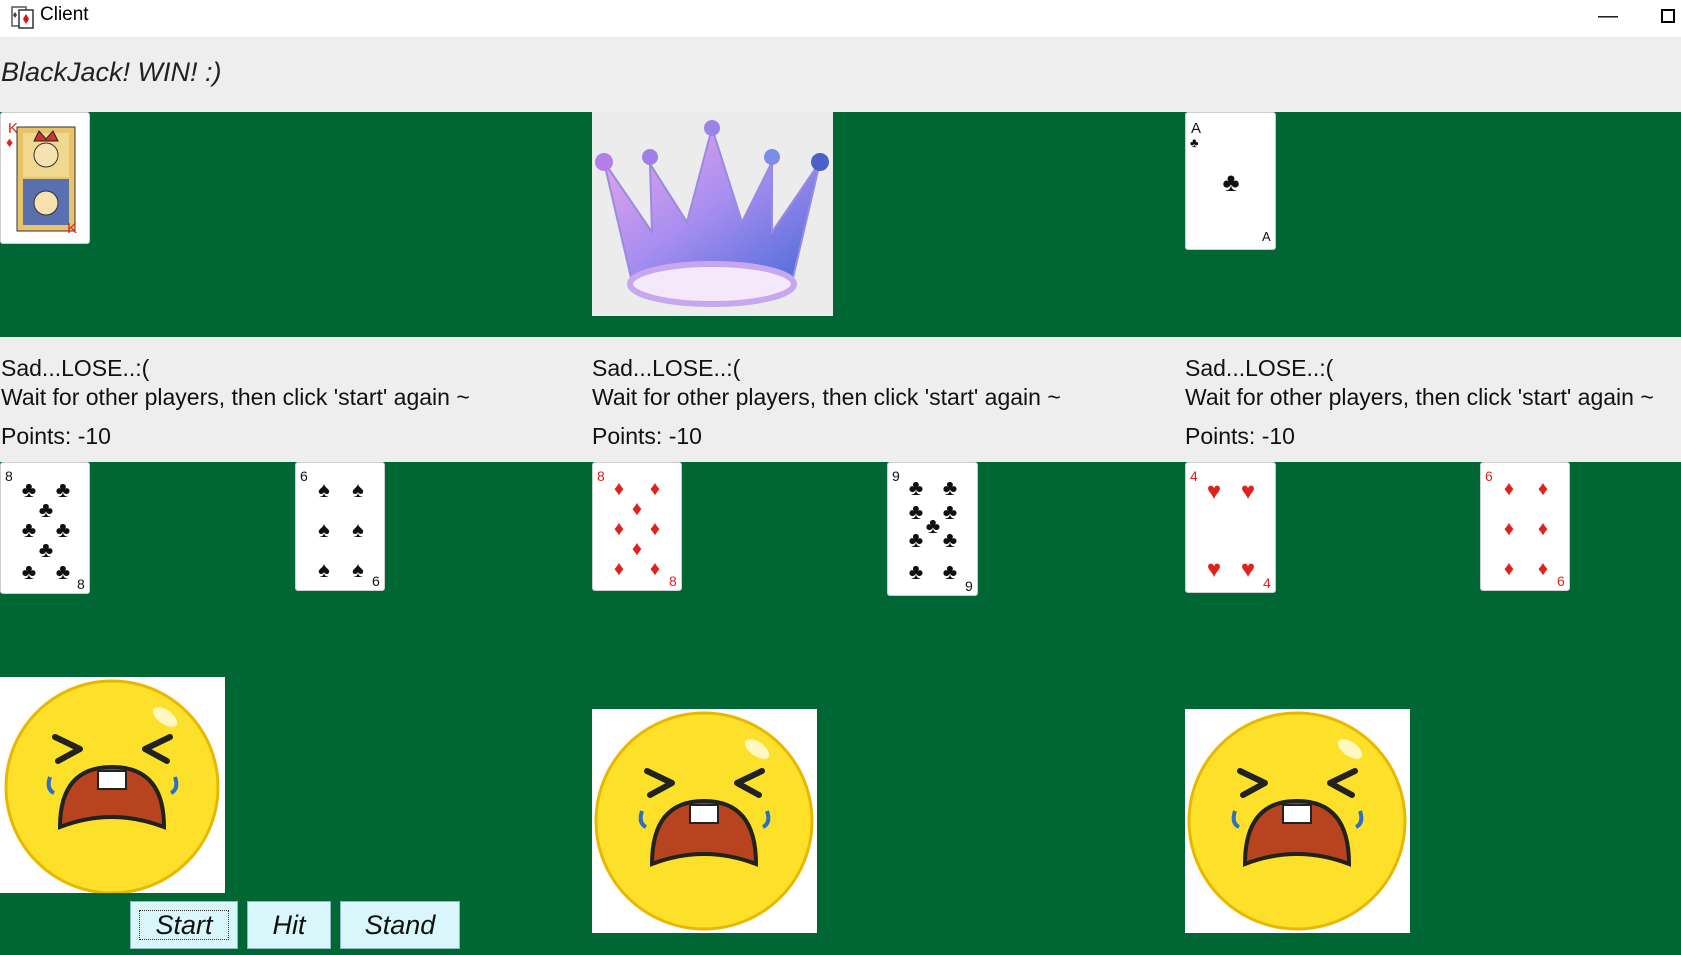 This screenshot has width=1681, height=955. I want to click on stand-button: Stand, so click(400, 925).